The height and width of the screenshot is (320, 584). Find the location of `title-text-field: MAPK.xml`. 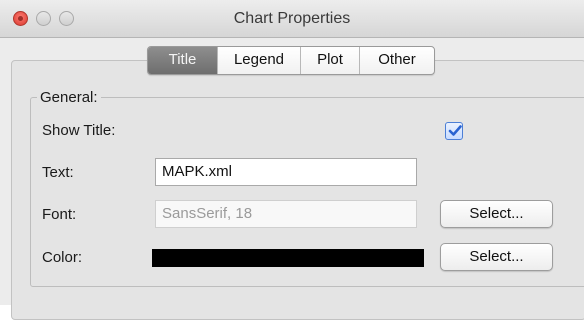

title-text-field: MAPK.xml is located at coordinates (286, 172).